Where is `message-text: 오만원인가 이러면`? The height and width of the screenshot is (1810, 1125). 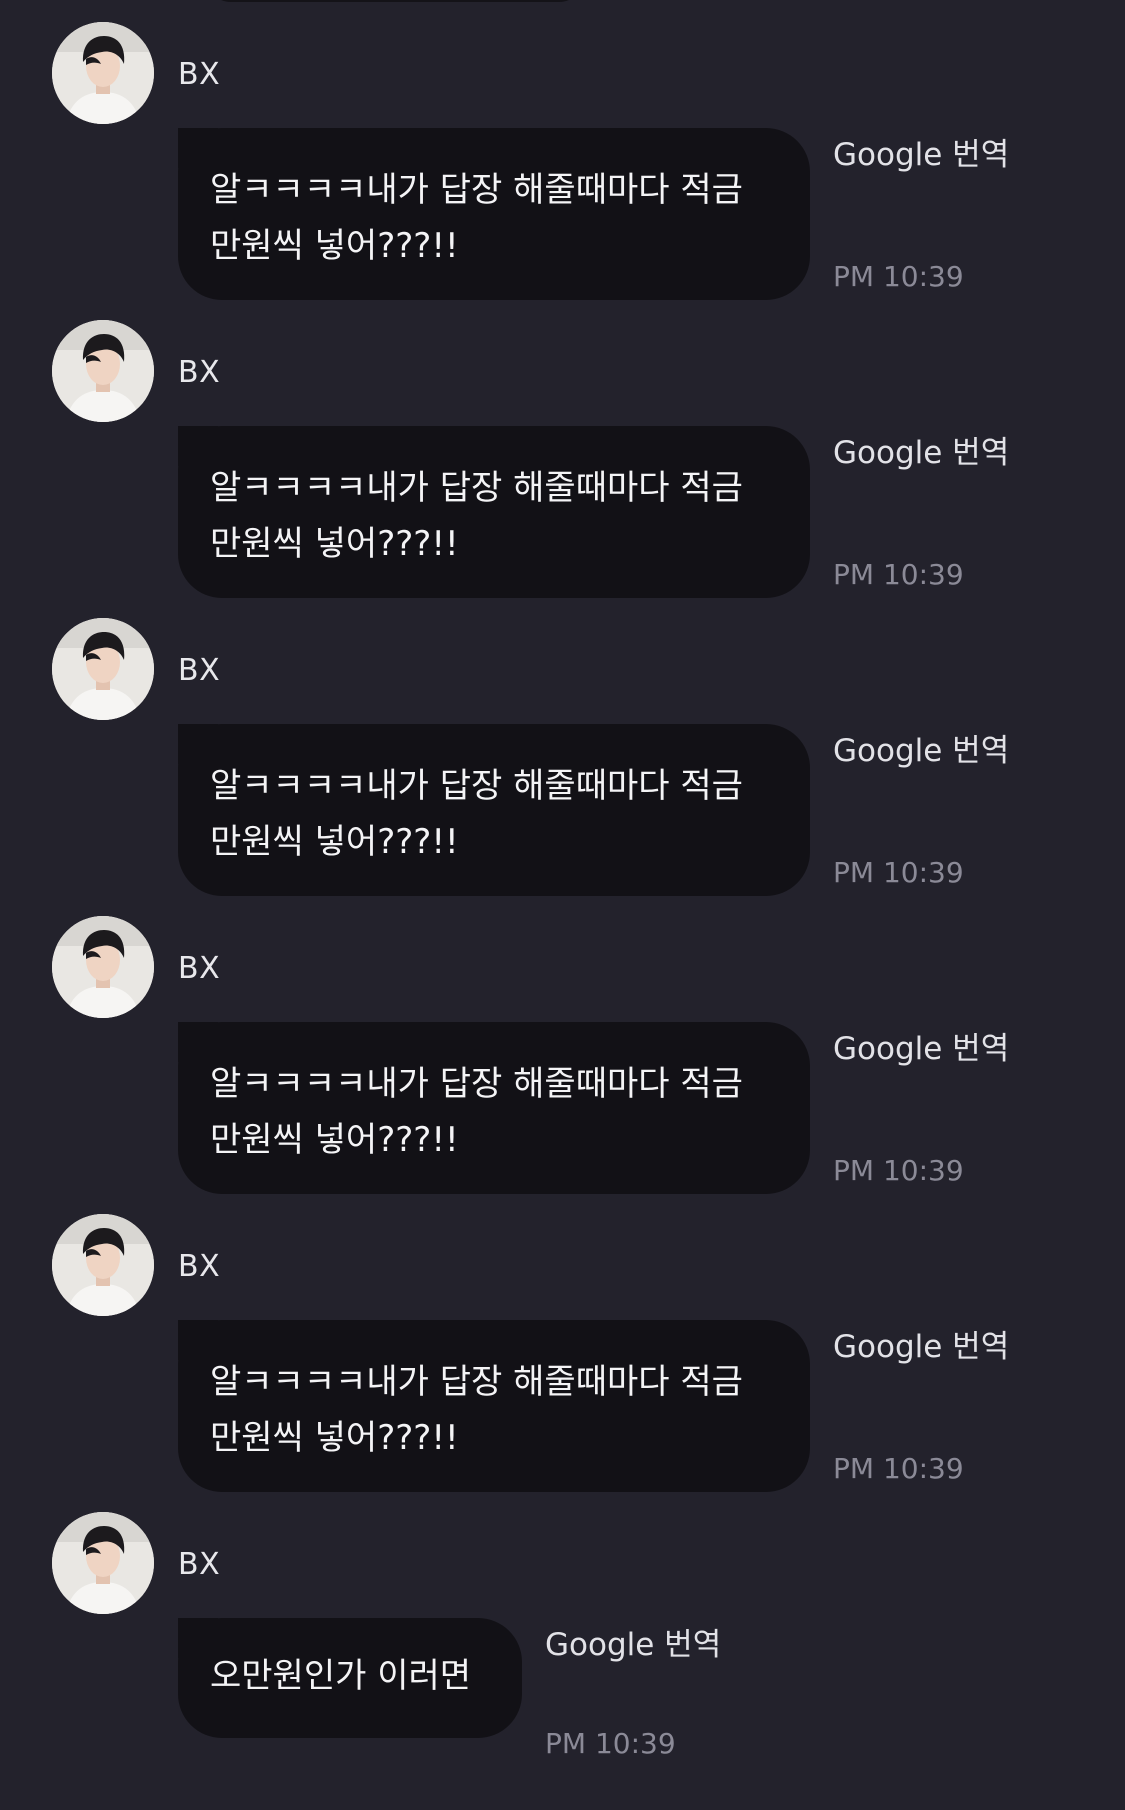
message-text: 오만원인가 이러면 is located at coordinates (341, 1676).